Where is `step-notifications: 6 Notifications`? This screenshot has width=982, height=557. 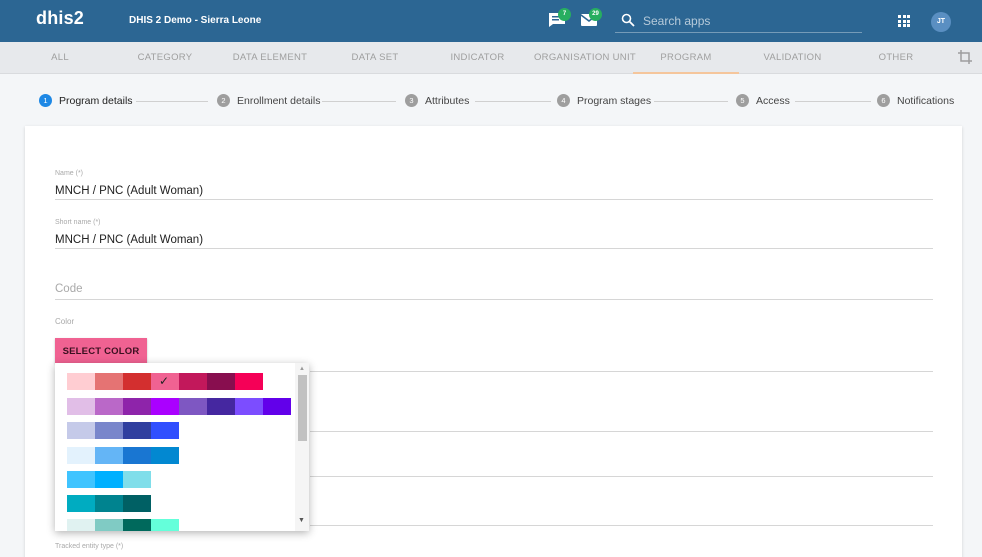
step-notifications: 6 Notifications is located at coordinates (915, 100).